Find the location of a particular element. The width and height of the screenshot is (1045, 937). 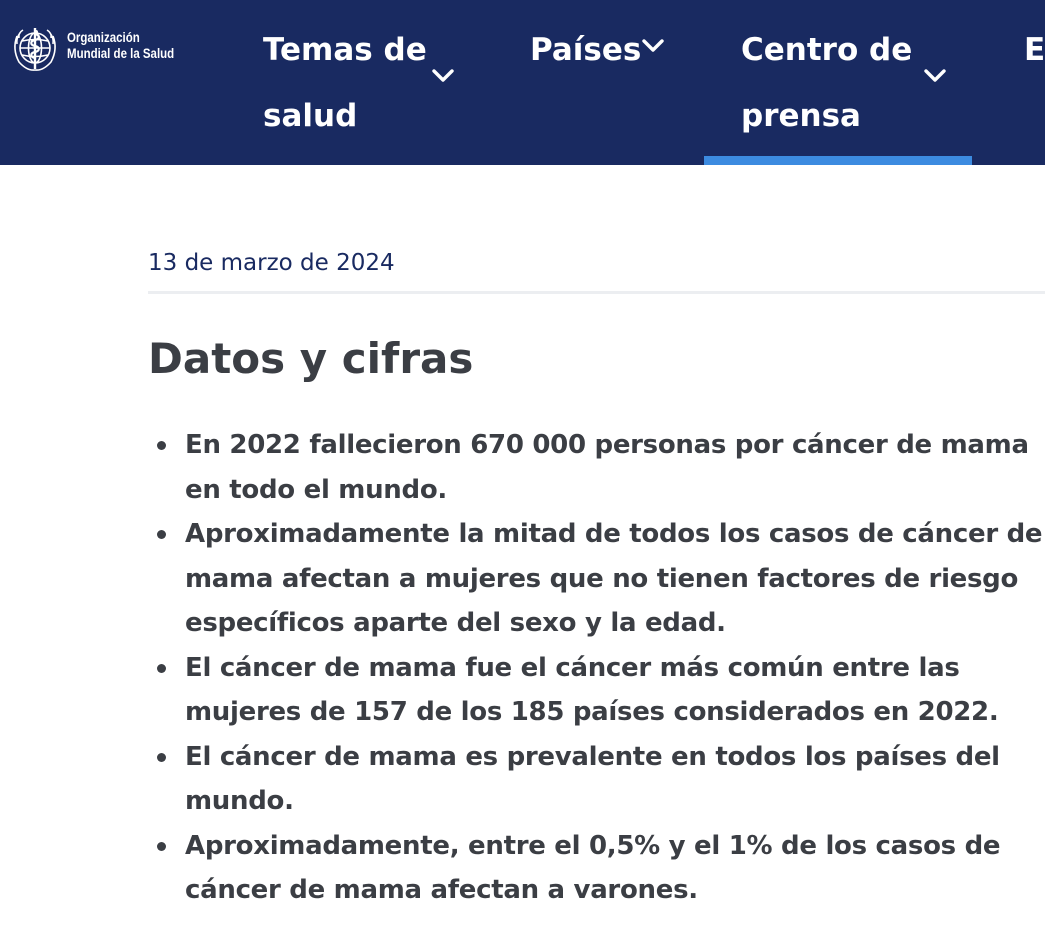

nav-item-truncated: E is located at coordinates (1034, 50).